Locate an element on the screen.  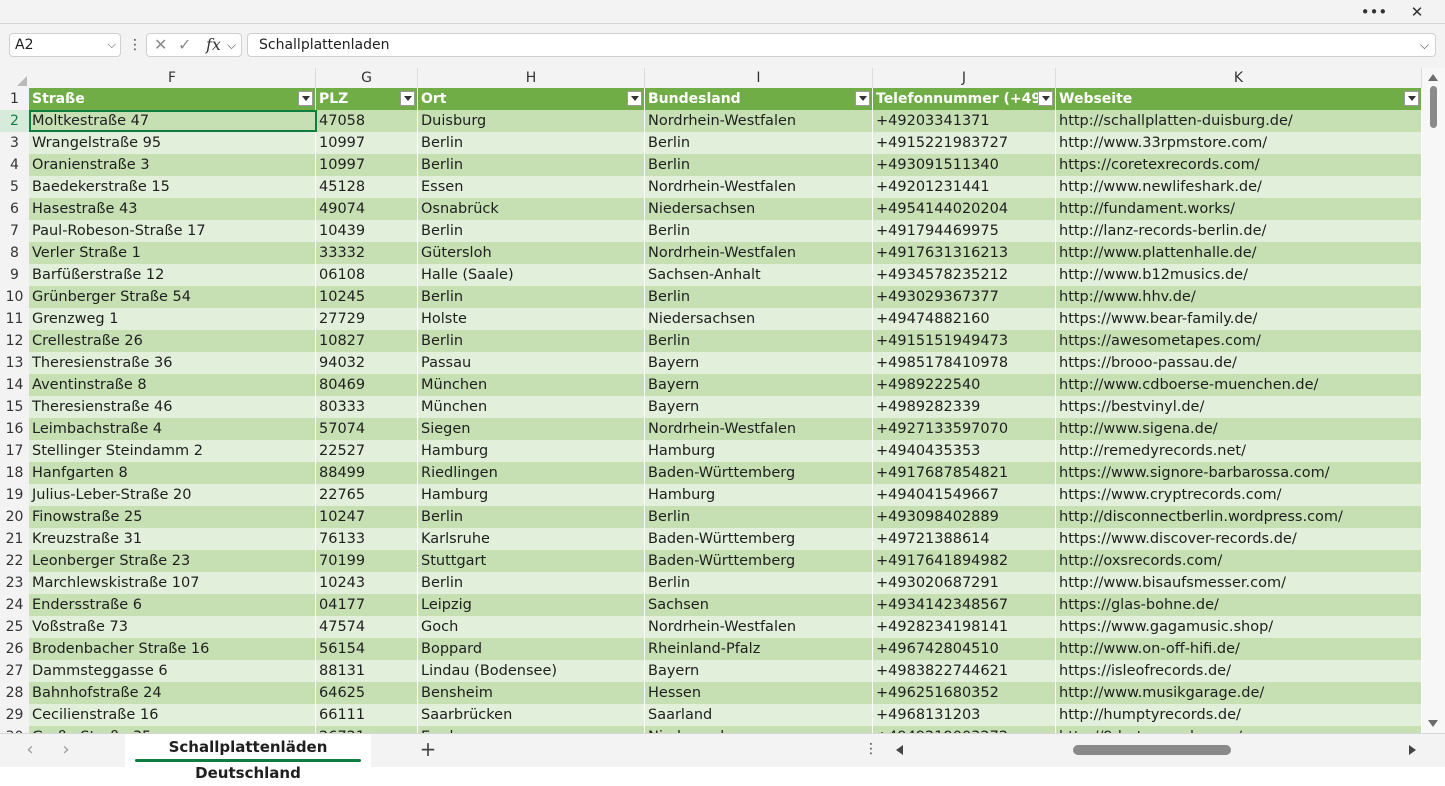
table-cell: +4940435353 is located at coordinates (964, 451).